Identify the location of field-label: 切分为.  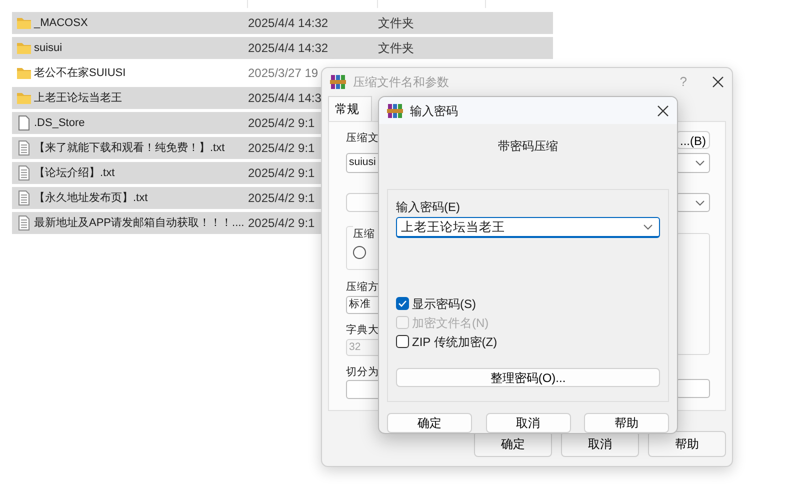
(362, 372).